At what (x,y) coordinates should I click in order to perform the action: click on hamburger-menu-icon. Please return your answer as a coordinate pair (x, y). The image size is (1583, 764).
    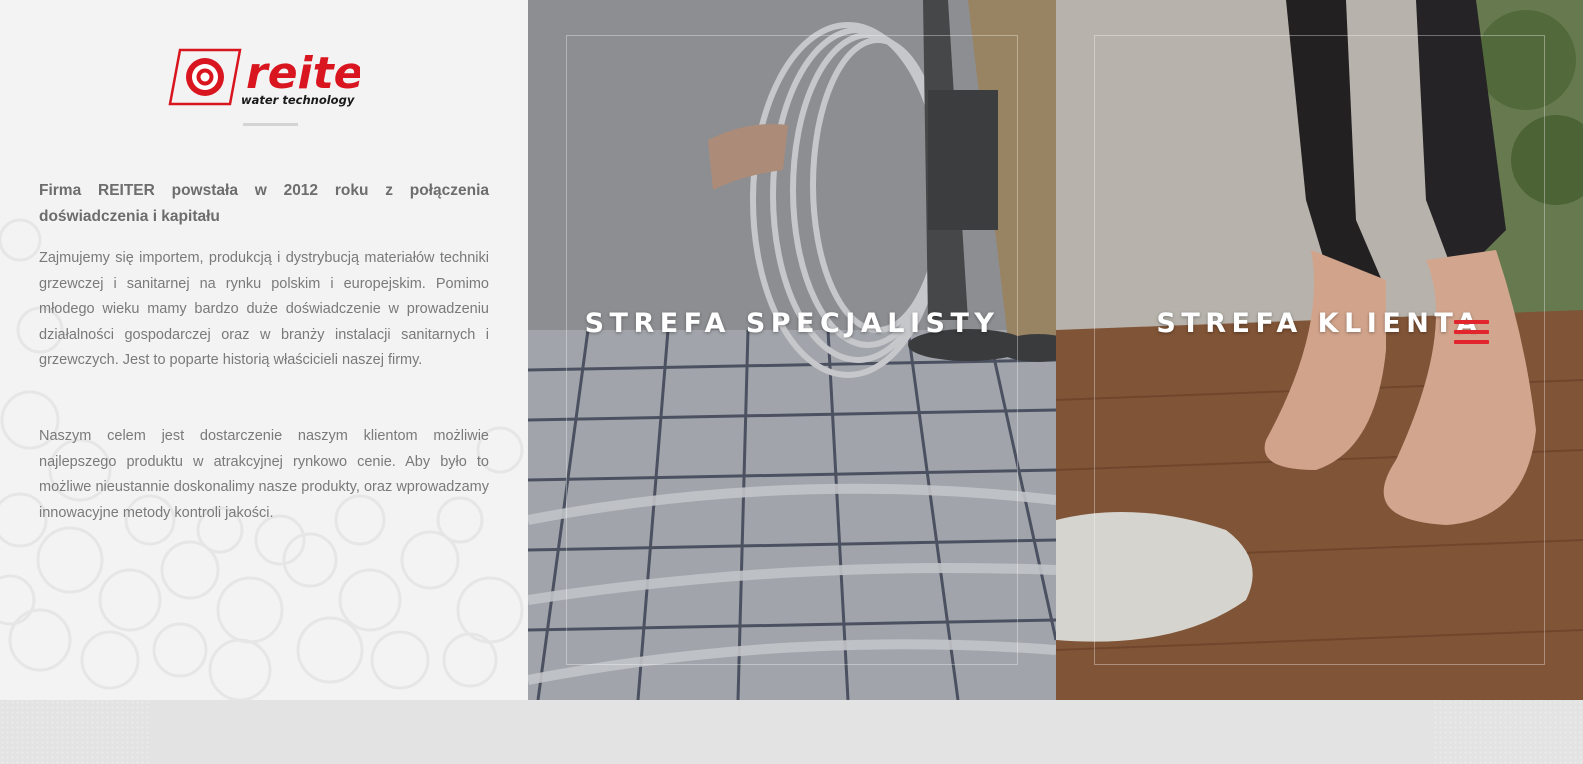
    Looking at the image, I should click on (1471, 335).